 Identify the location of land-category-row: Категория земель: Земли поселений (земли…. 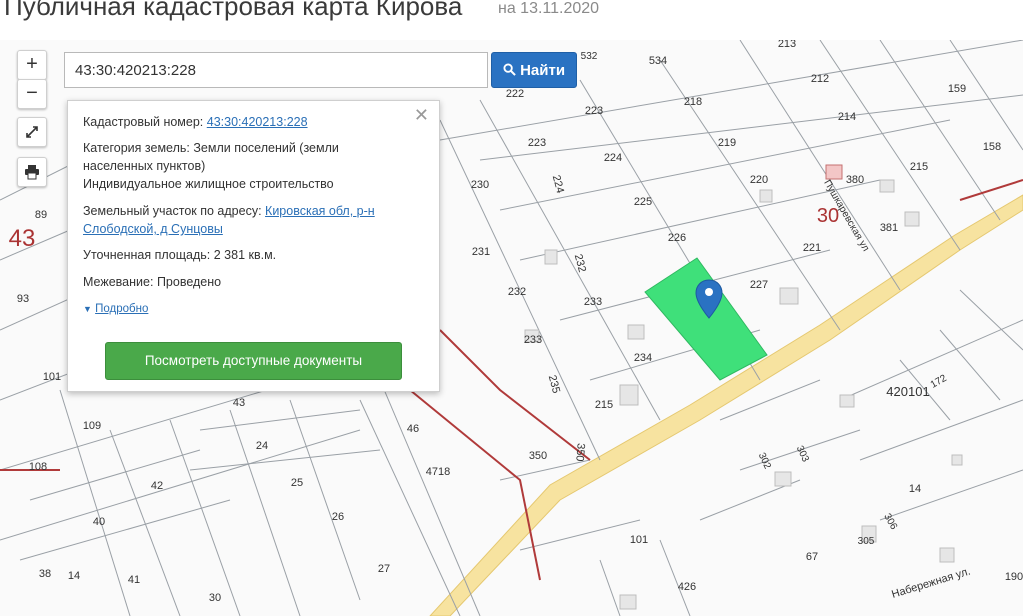
(248, 166).